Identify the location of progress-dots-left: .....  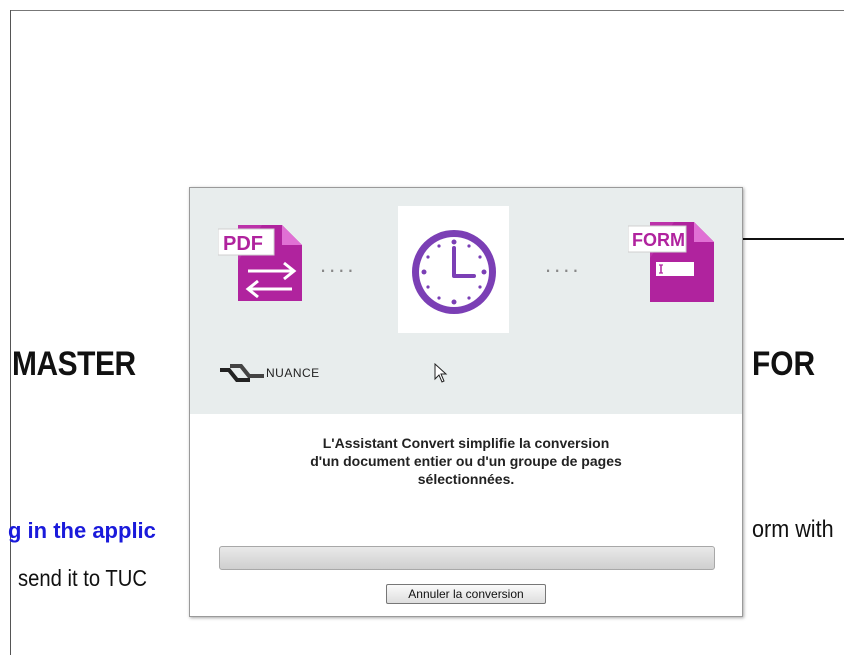
(338, 264).